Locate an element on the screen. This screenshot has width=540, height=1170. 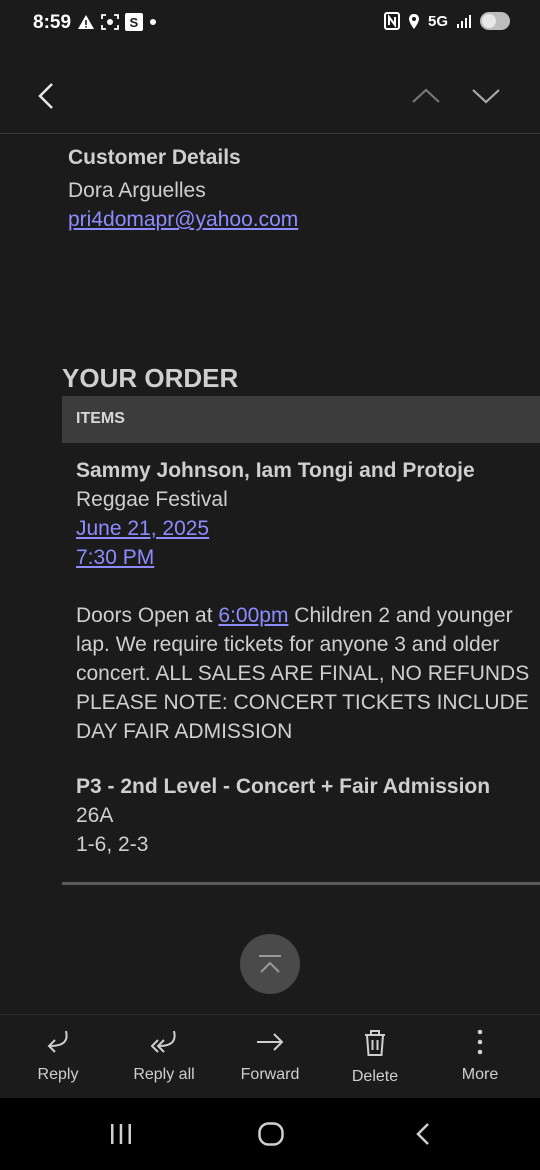
items-header-label: ITEMS is located at coordinates (100, 418).